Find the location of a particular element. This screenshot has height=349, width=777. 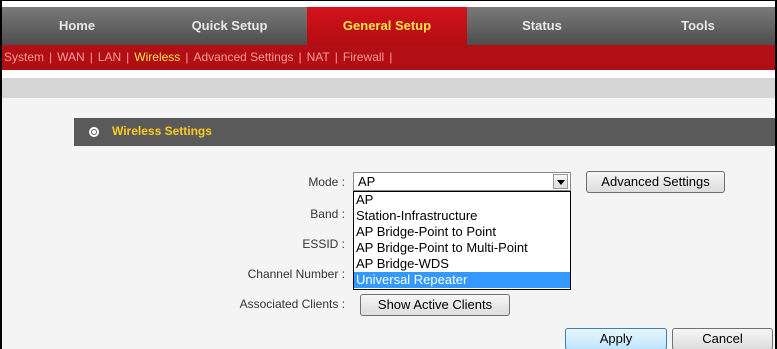

subnav-wireless: Wireless is located at coordinates (157, 57).